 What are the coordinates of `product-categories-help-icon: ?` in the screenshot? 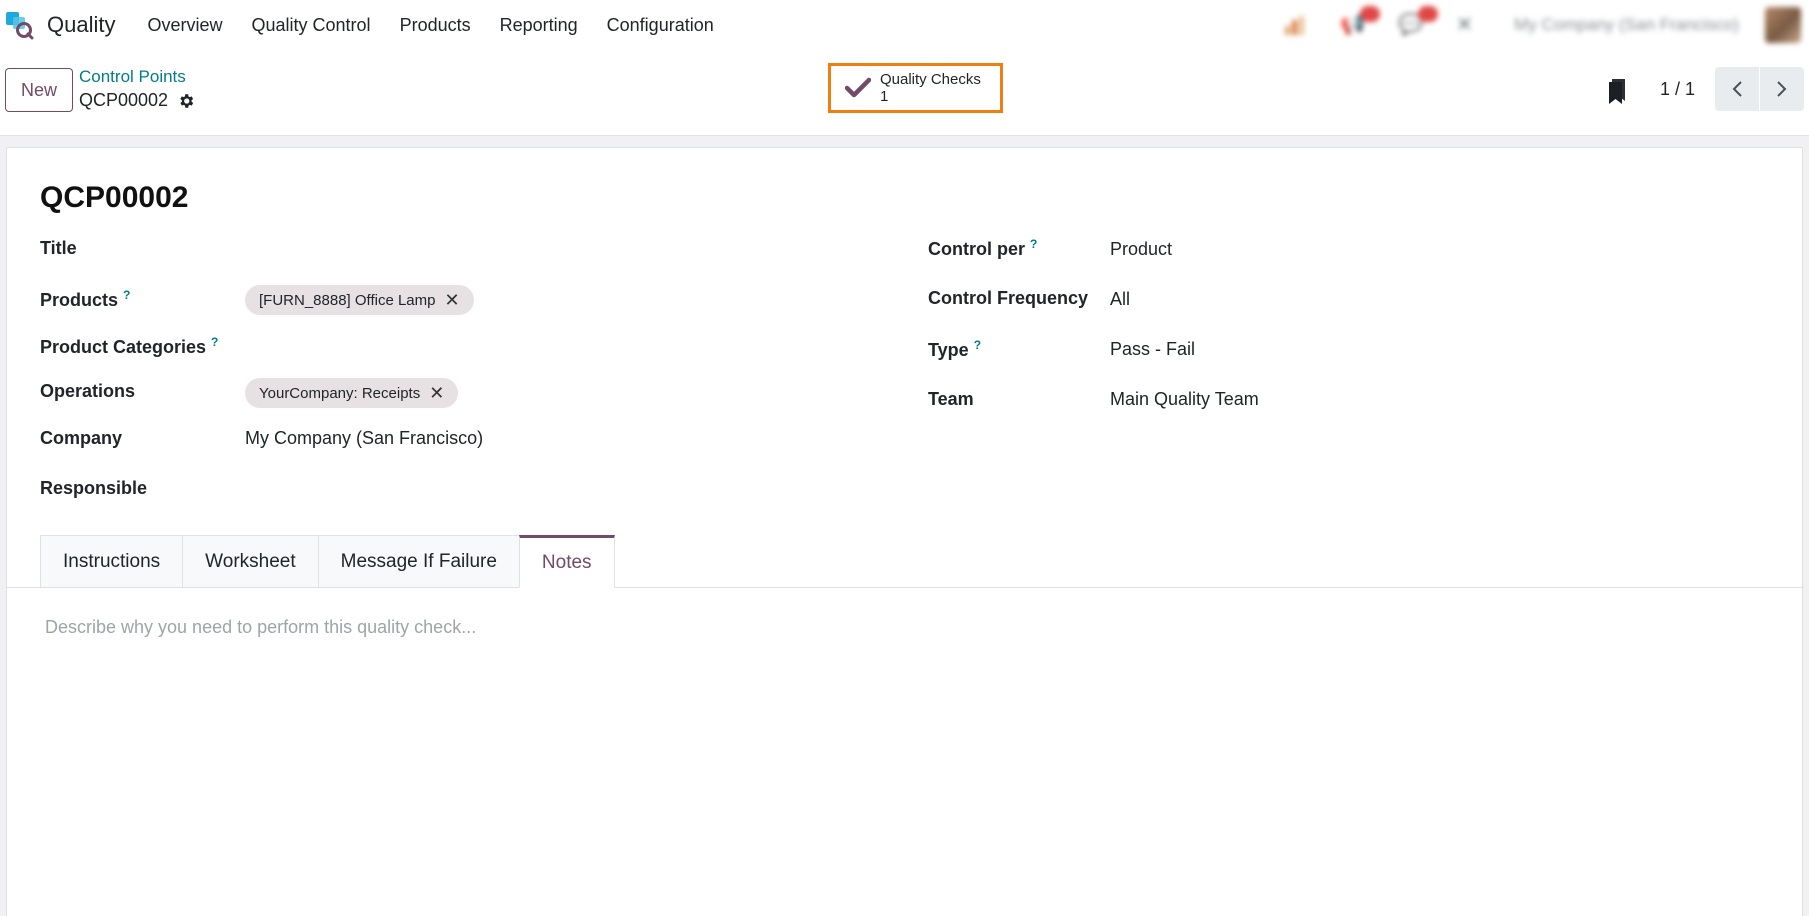 It's located at (214, 342).